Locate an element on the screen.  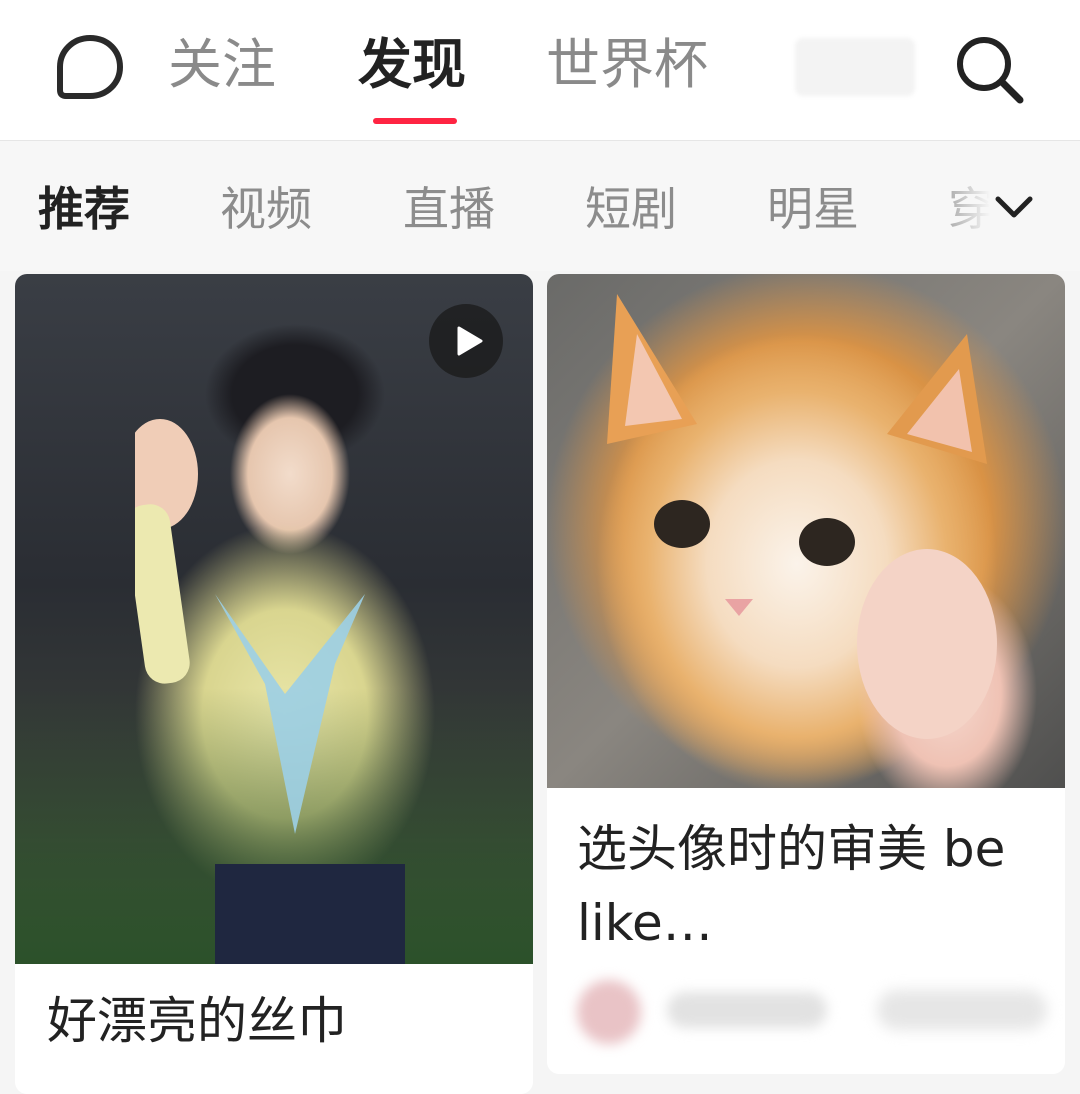
author-row is located at coordinates (812, 1009).